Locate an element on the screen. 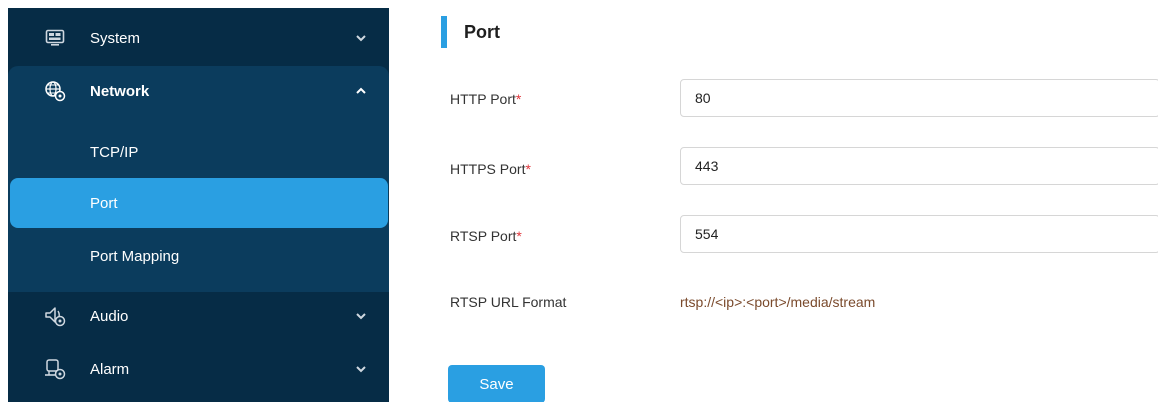 The image size is (1158, 402). sidebar-item-label: Port is located at coordinates (104, 203).